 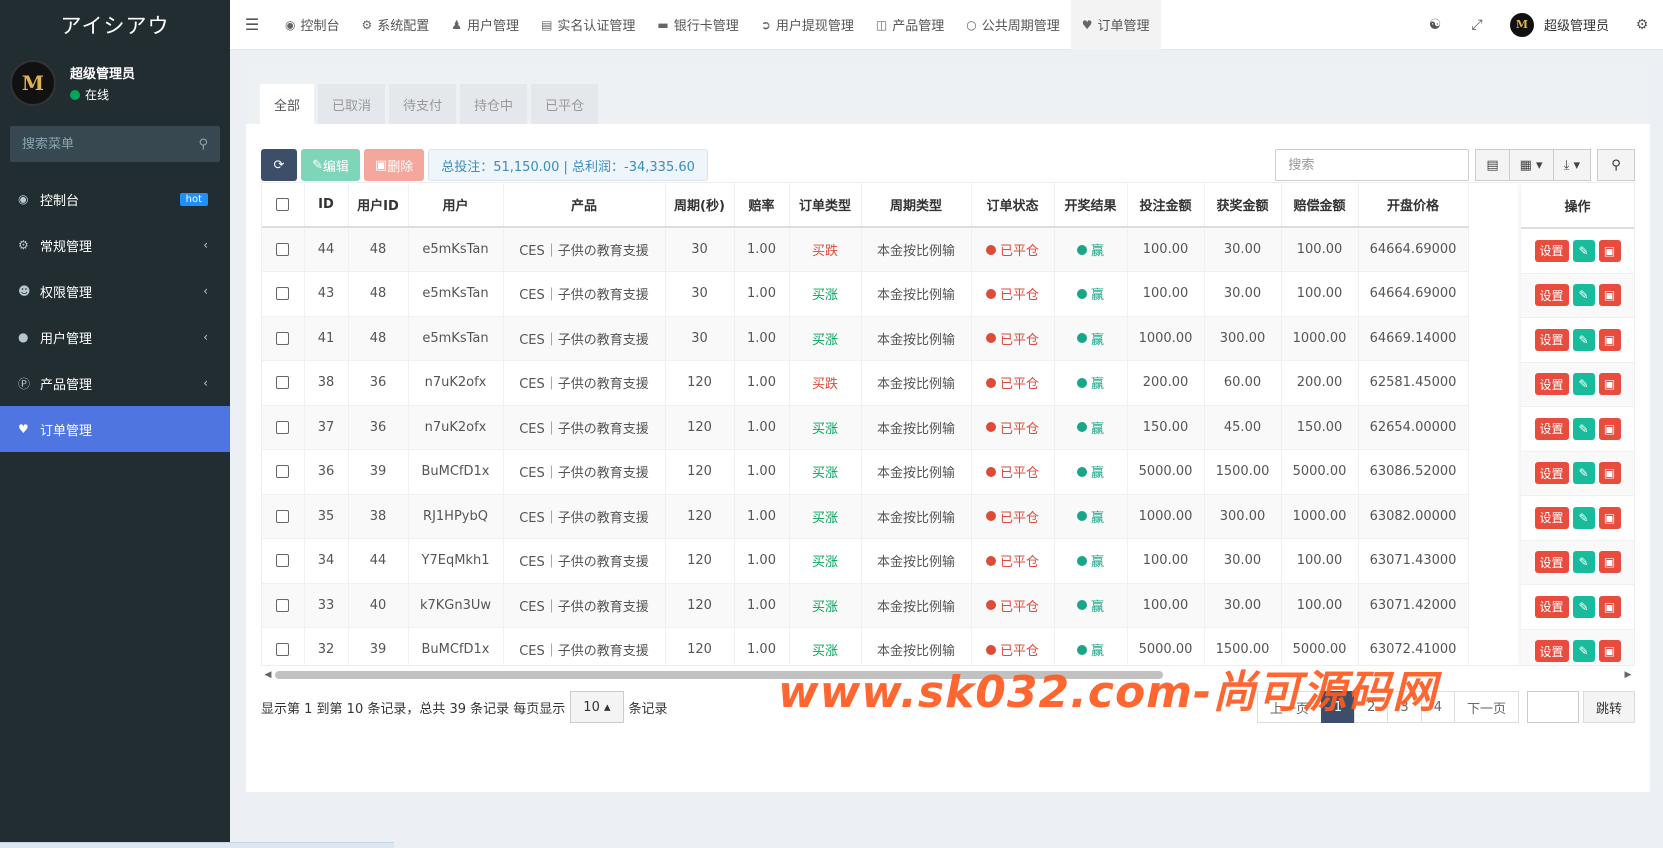 I want to click on translate-icon: ☯, so click(x=1435, y=25).